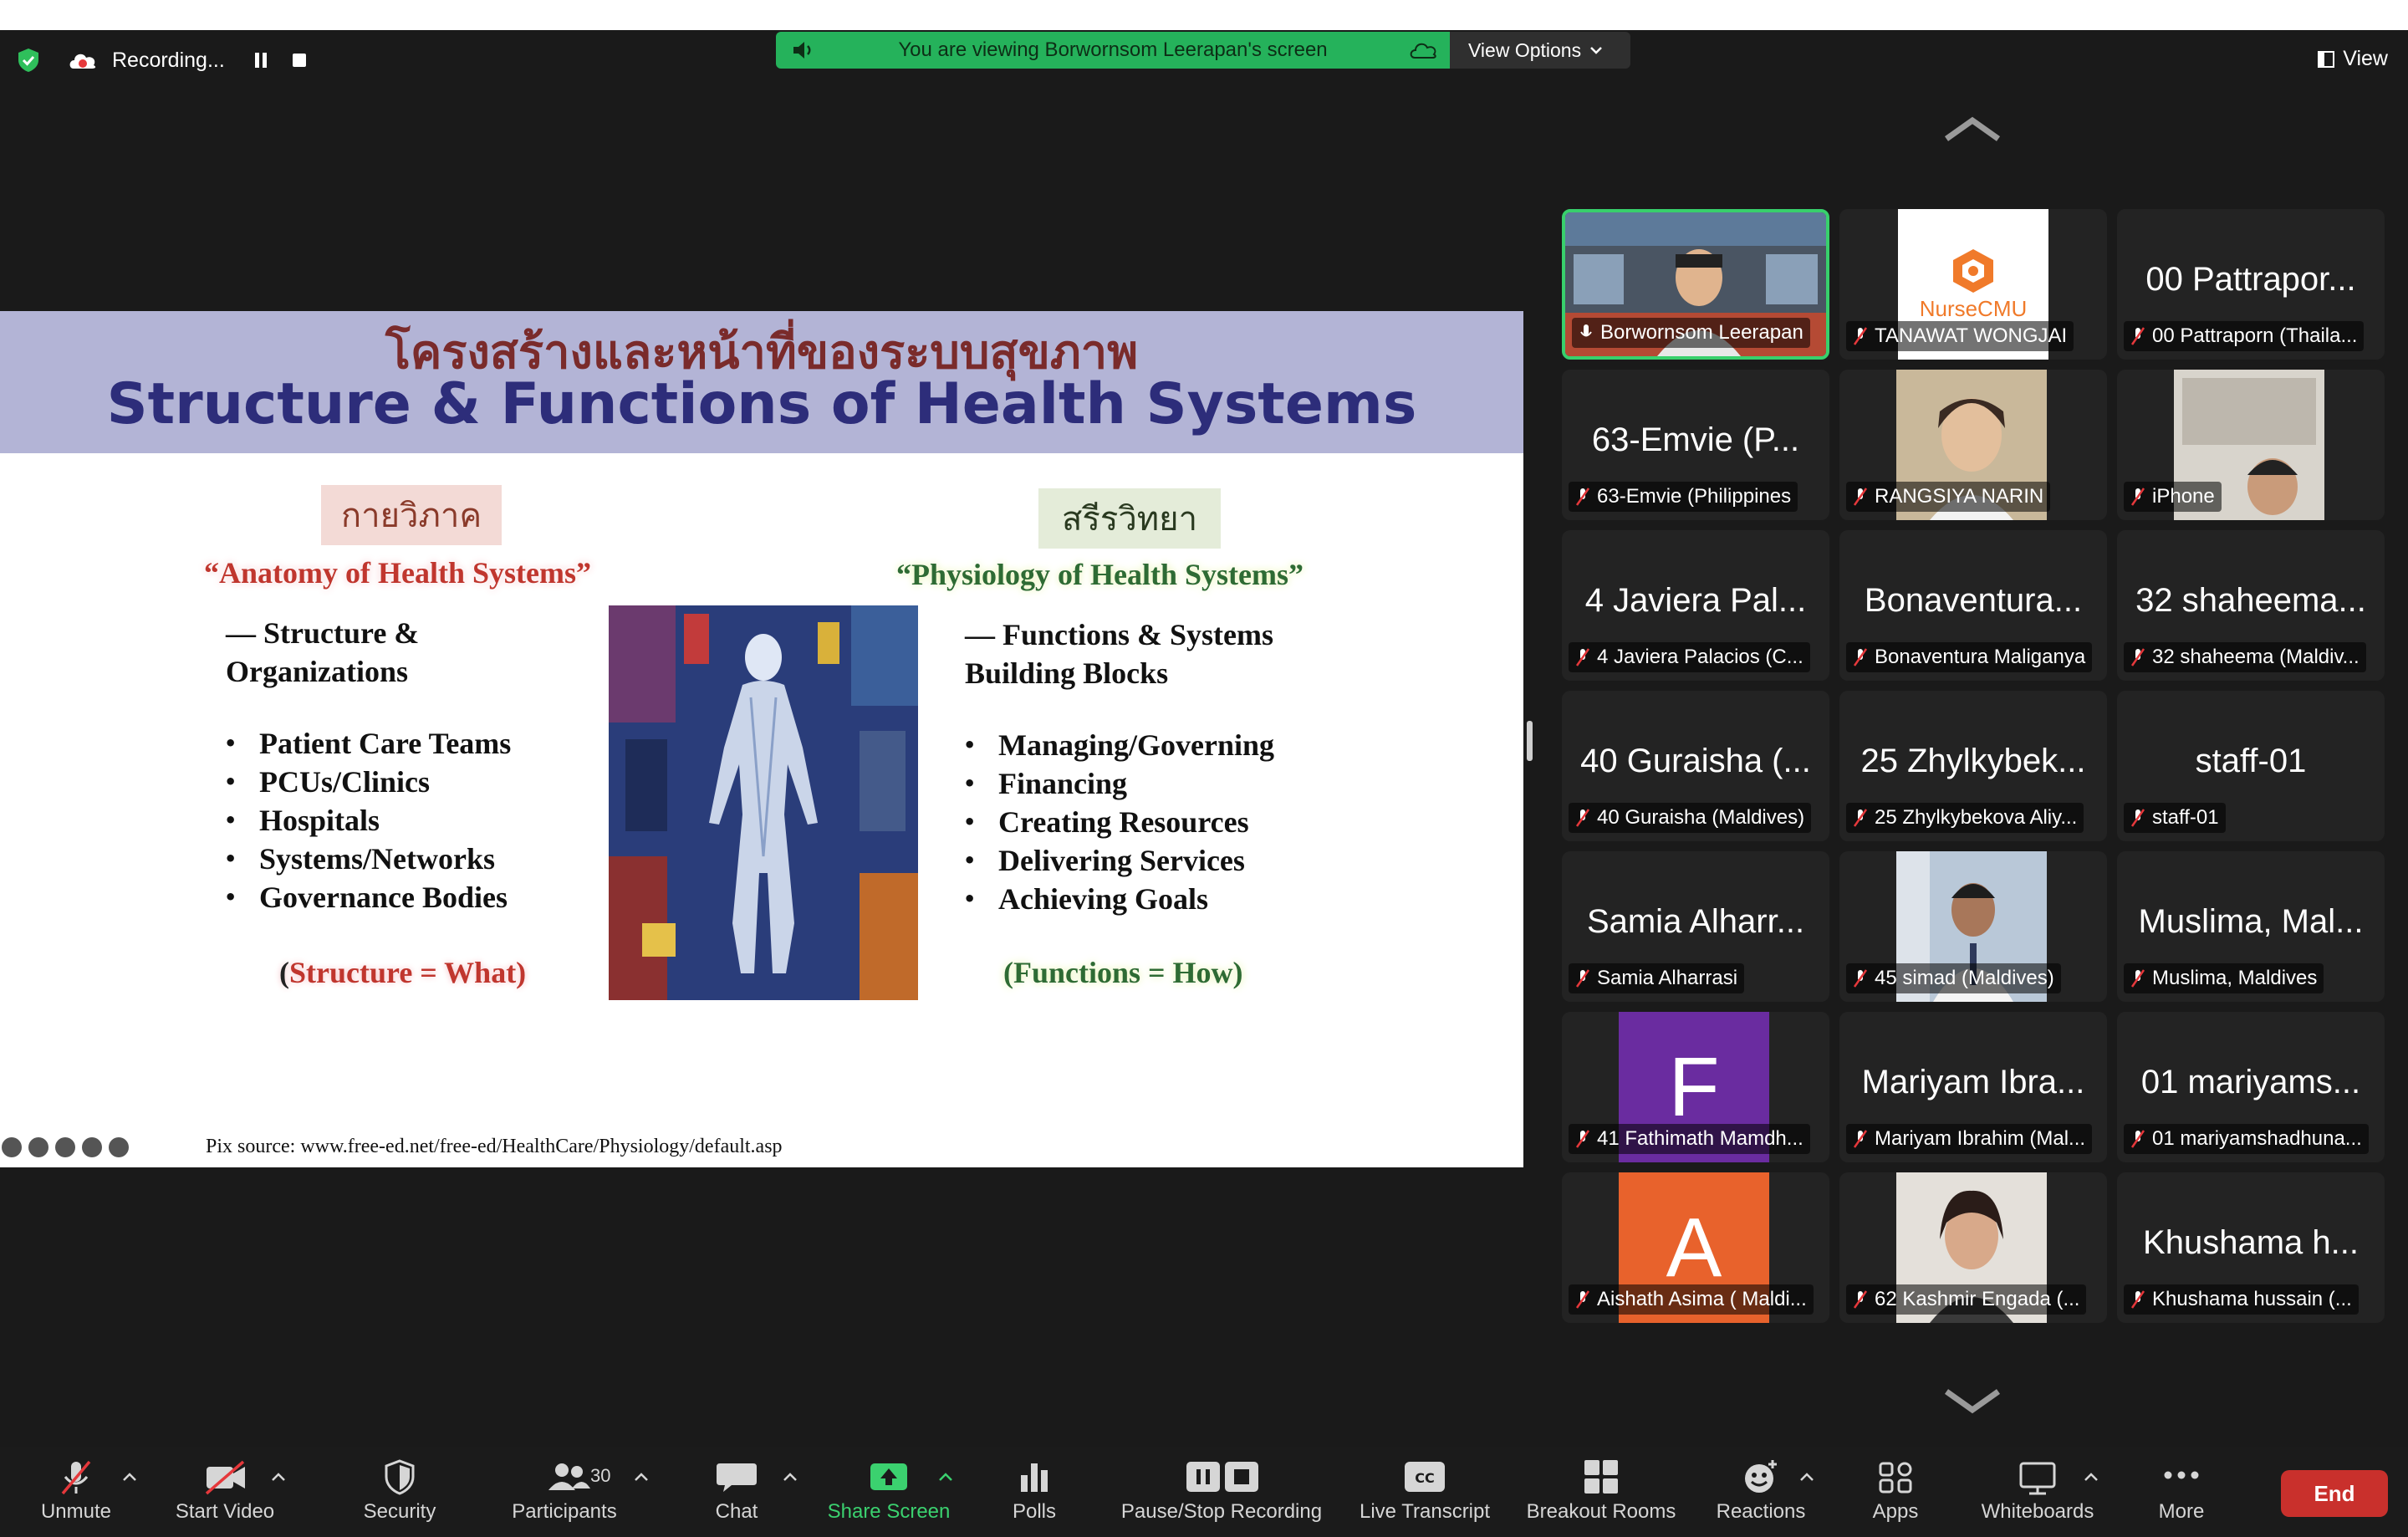  I want to click on list-item: Hospitals, so click(368, 820).